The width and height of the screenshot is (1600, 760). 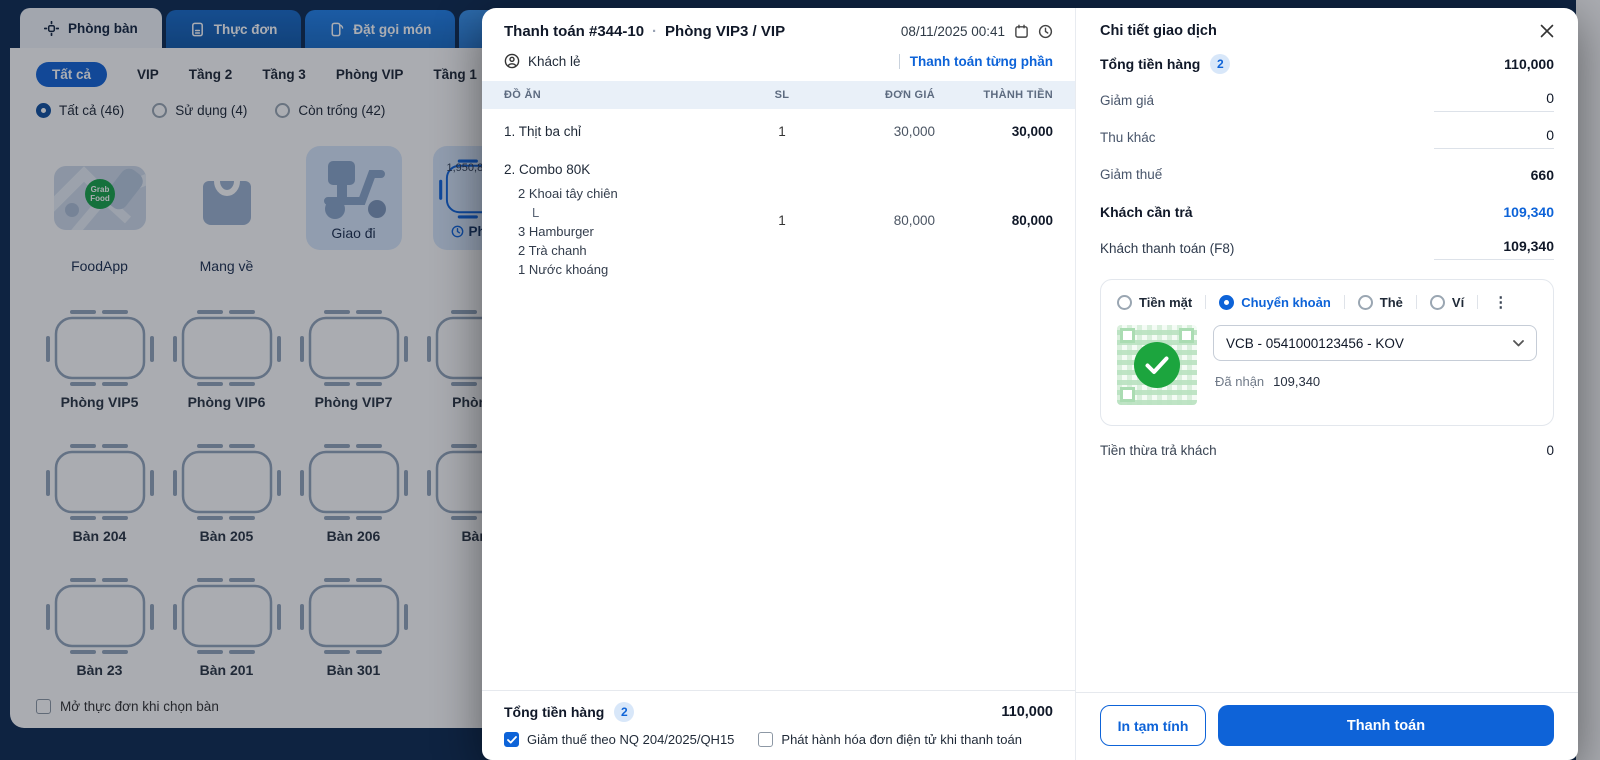 I want to click on other-fee-label: Thu khác, so click(x=1128, y=137).